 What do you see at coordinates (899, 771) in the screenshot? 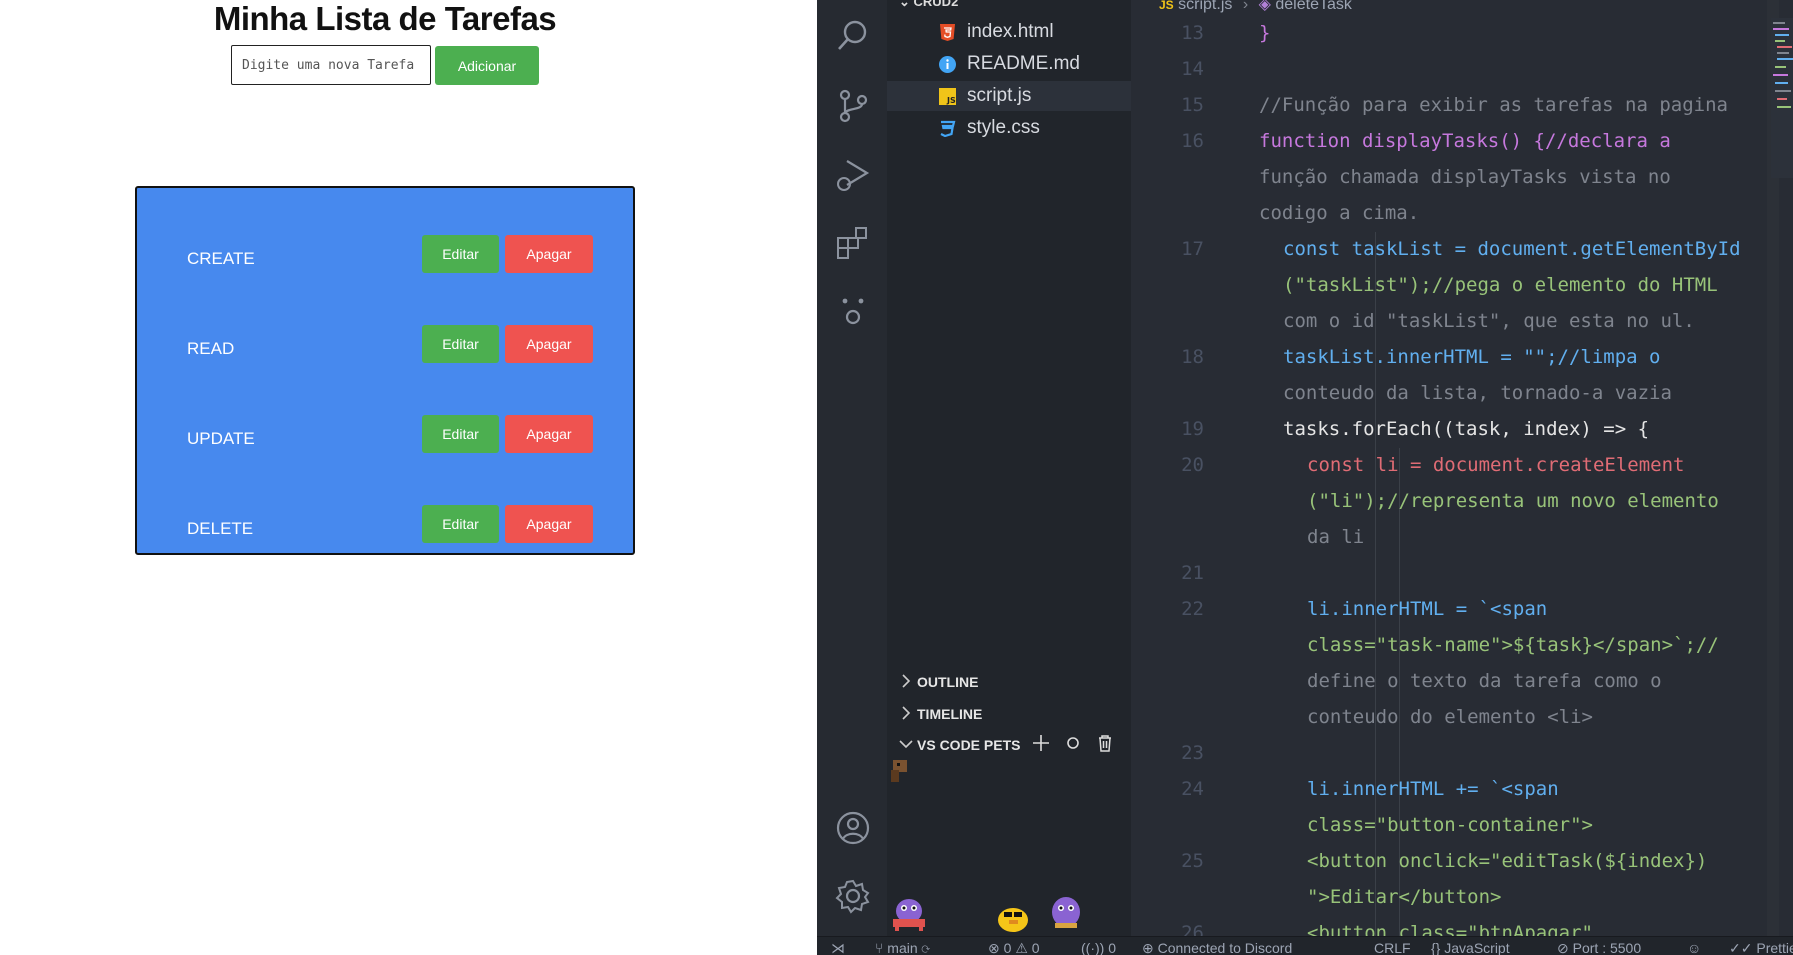
I see `pet-dog-icon` at bounding box center [899, 771].